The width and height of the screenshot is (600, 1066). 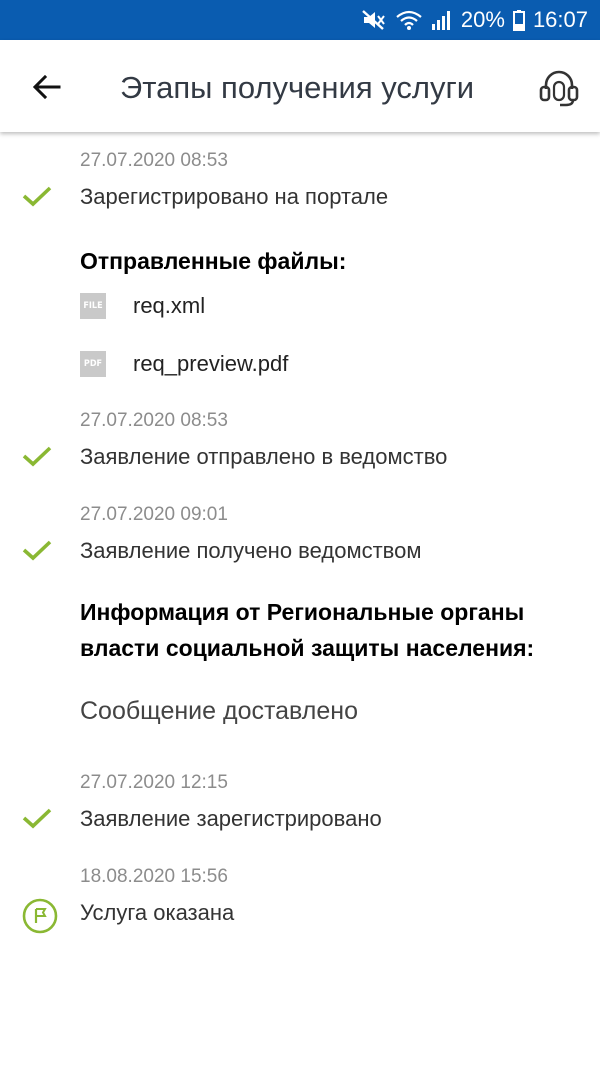 I want to click on headset-icon, so click(x=559, y=88).